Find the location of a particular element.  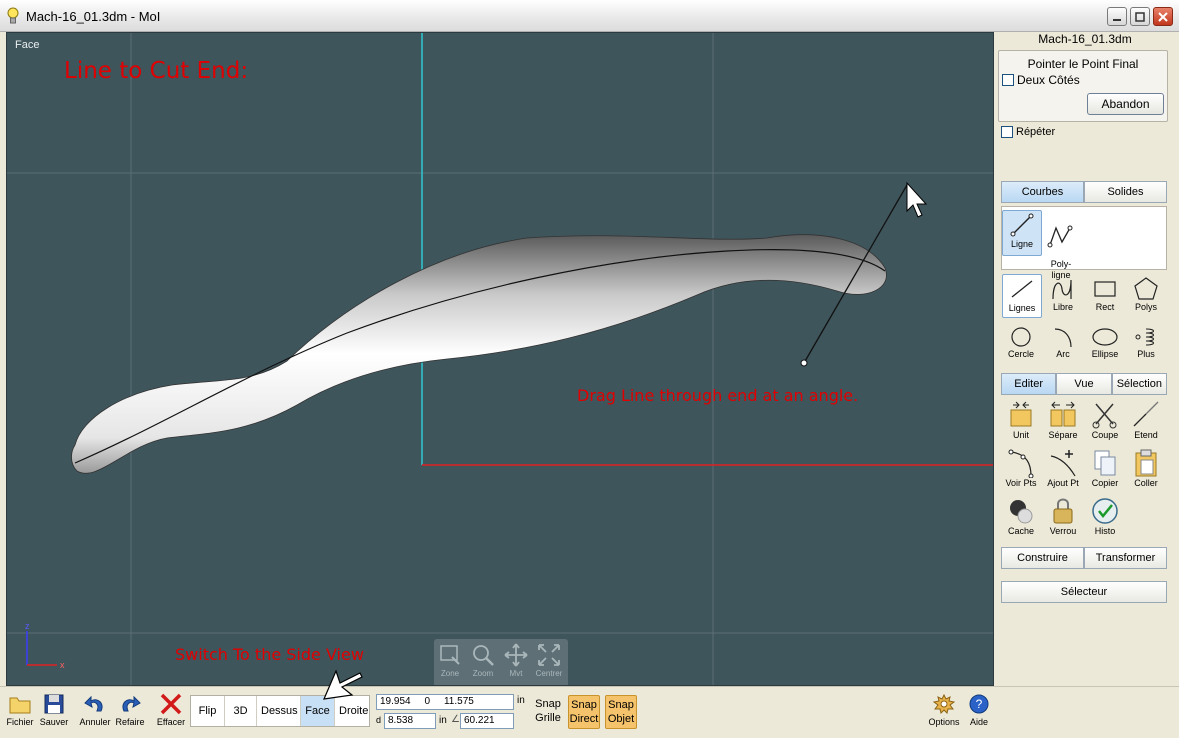

tool-label: Libre is located at coordinates (1062, 307).